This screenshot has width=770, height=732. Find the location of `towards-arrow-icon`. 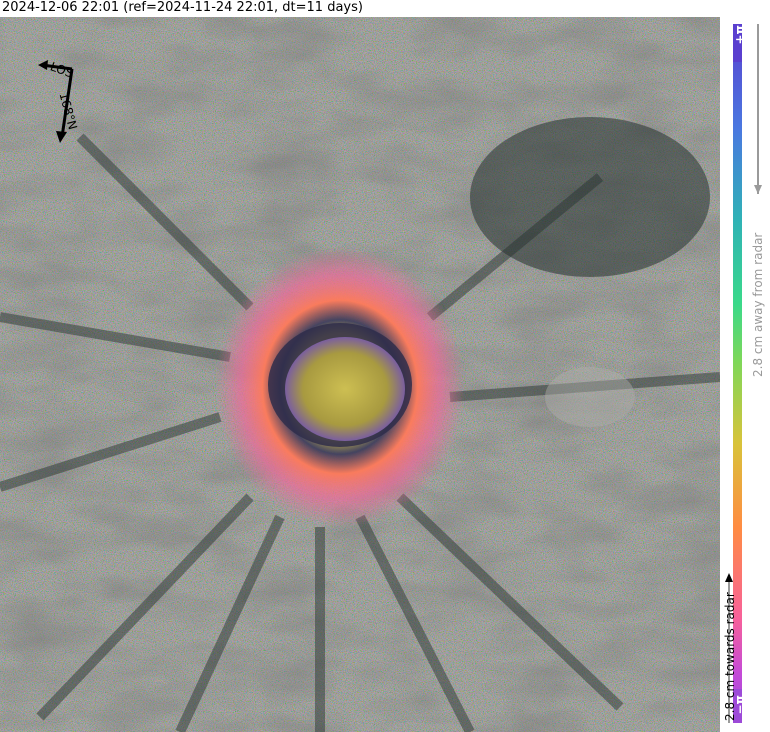

towards-arrow-icon is located at coordinates (729, 577).